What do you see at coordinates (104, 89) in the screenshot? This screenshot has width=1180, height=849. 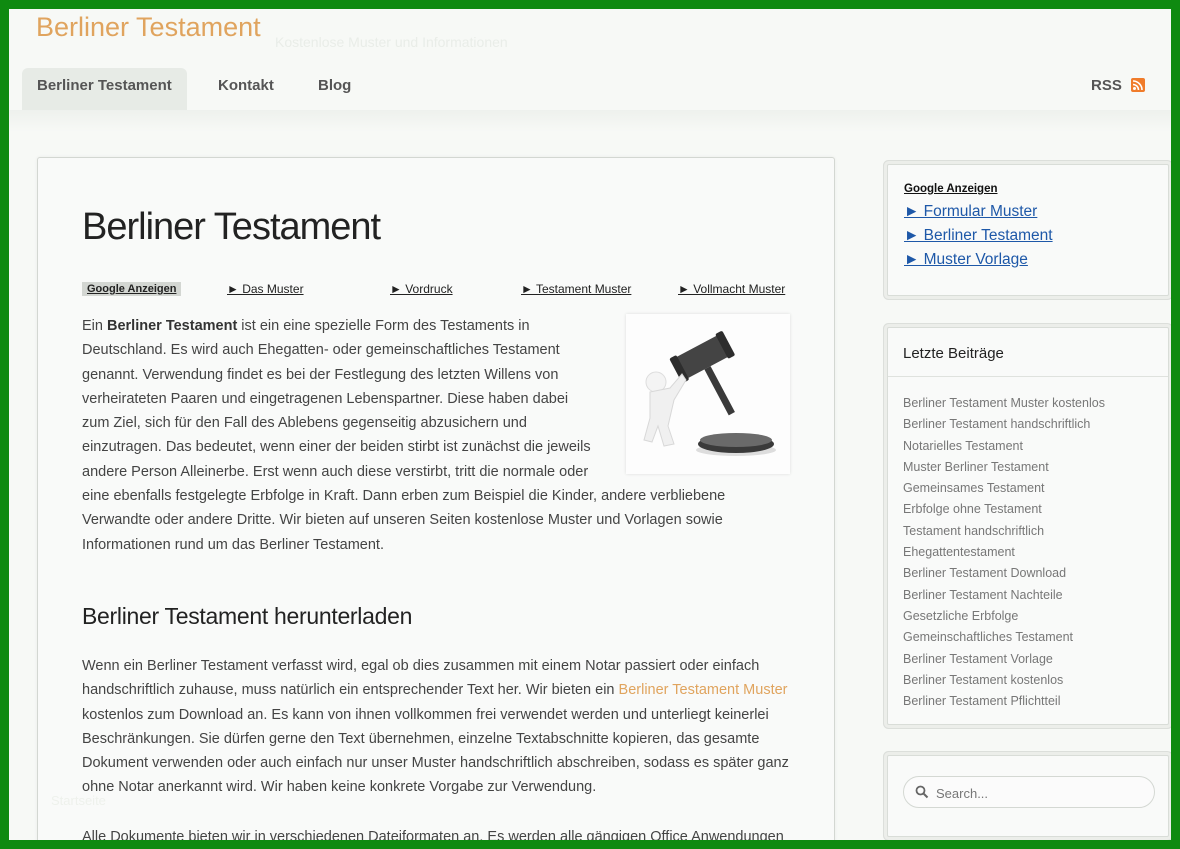 I see `nav-item-berliner-testament: Berliner Testament` at bounding box center [104, 89].